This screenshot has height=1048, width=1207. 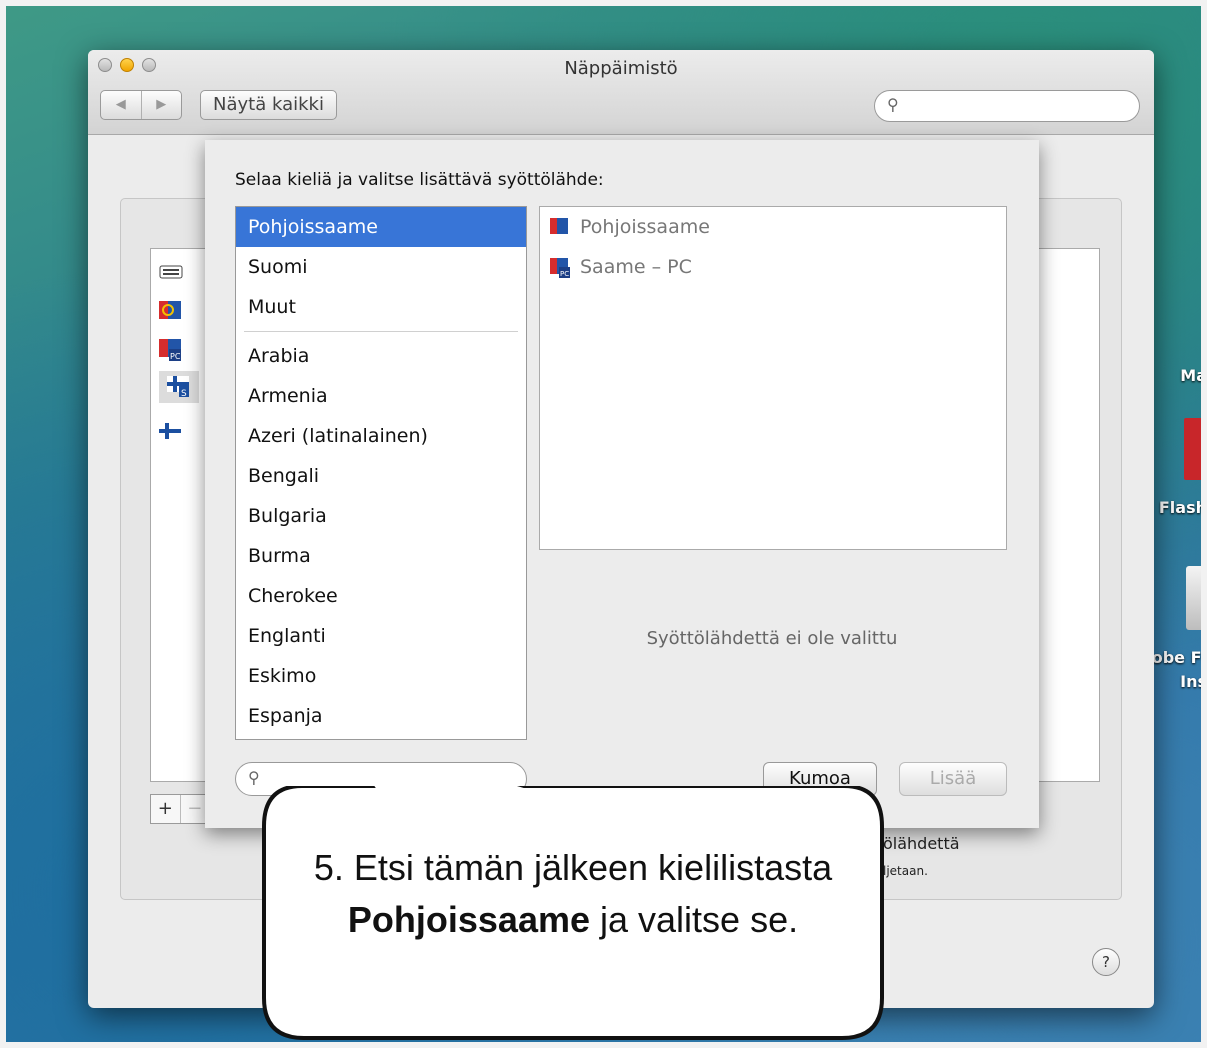 What do you see at coordinates (1195, 449) in the screenshot?
I see `flash-installer-icon` at bounding box center [1195, 449].